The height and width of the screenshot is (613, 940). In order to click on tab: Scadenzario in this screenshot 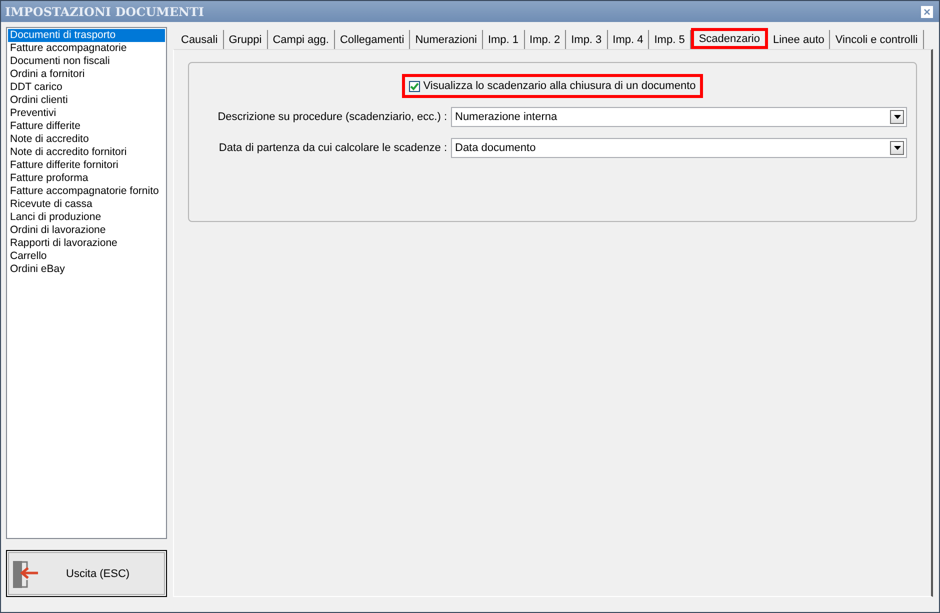, I will do `click(729, 38)`.